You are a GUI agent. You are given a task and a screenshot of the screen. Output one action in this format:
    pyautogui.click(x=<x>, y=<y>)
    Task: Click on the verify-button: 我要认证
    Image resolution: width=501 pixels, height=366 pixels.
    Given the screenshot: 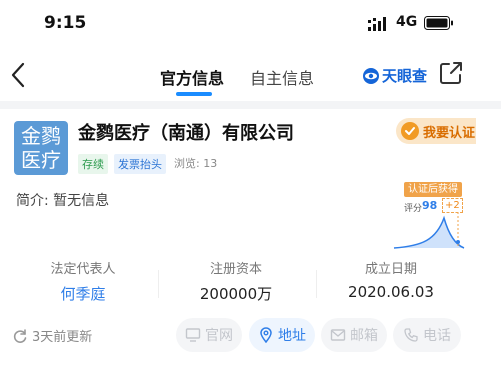 What is the action you would take?
    pyautogui.click(x=436, y=131)
    